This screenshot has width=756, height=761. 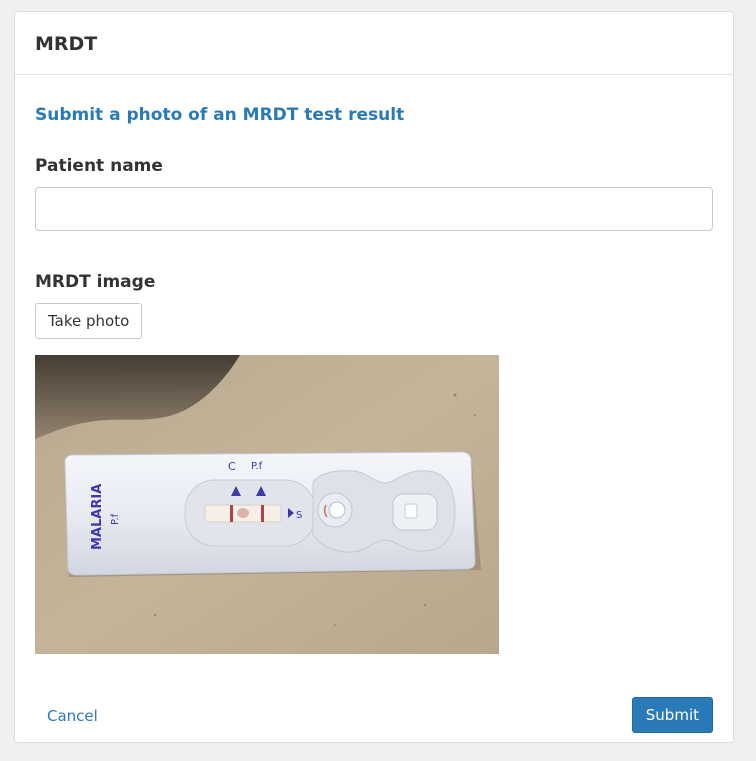 What do you see at coordinates (374, 43) in the screenshot?
I see `panel-header: MRDT` at bounding box center [374, 43].